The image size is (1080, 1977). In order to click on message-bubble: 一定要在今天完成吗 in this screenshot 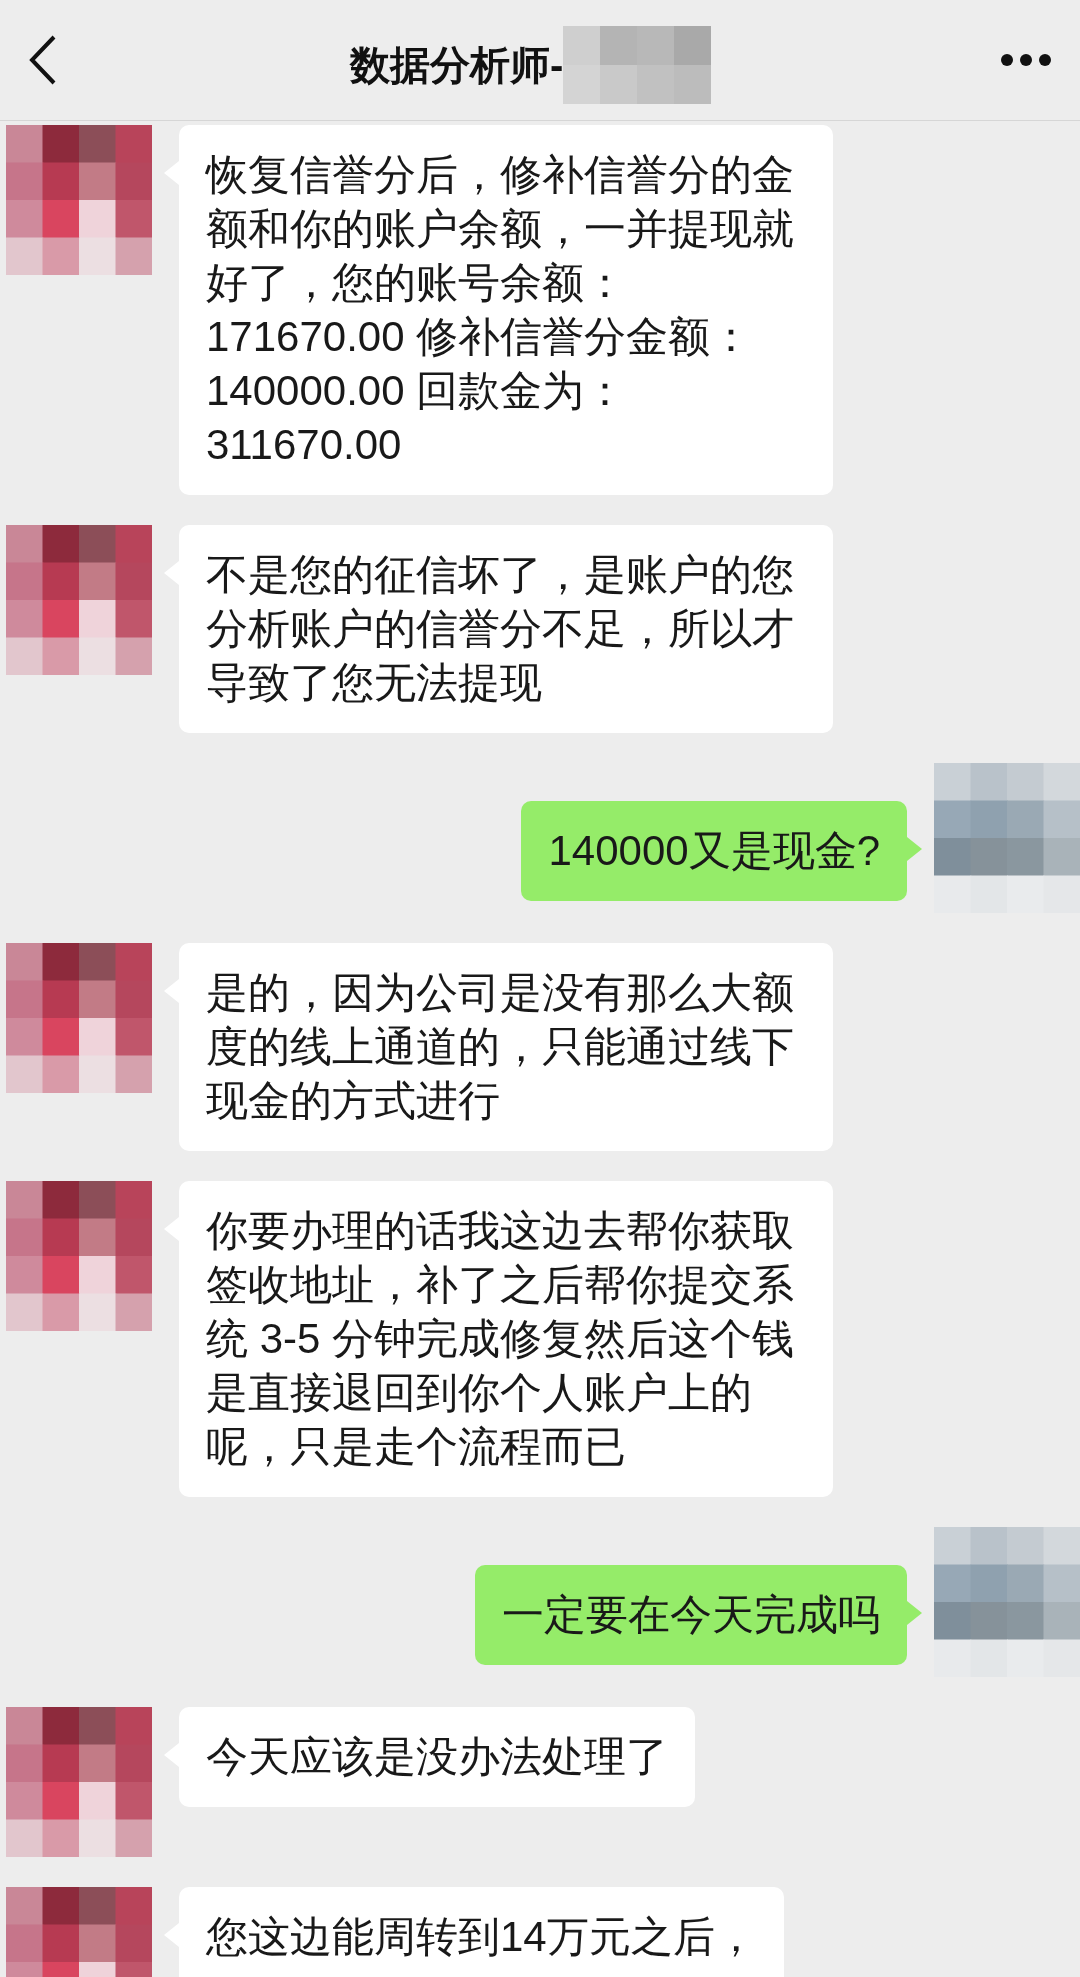, I will do `click(691, 1615)`.